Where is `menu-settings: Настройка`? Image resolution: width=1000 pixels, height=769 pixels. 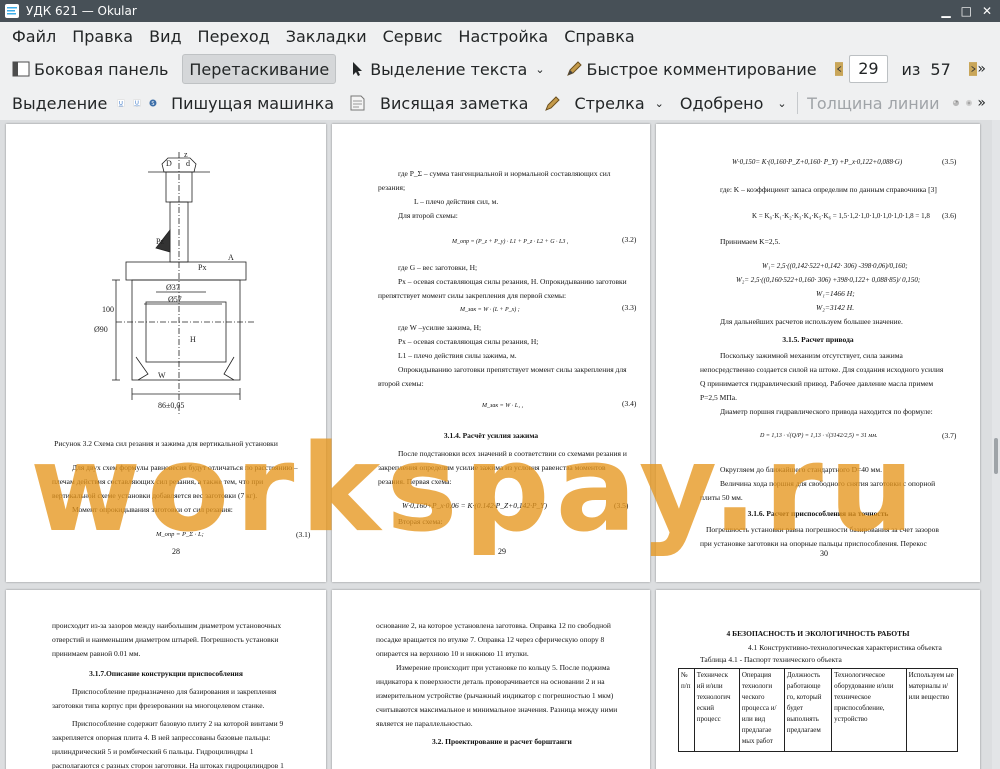 menu-settings: Настройка is located at coordinates (503, 37).